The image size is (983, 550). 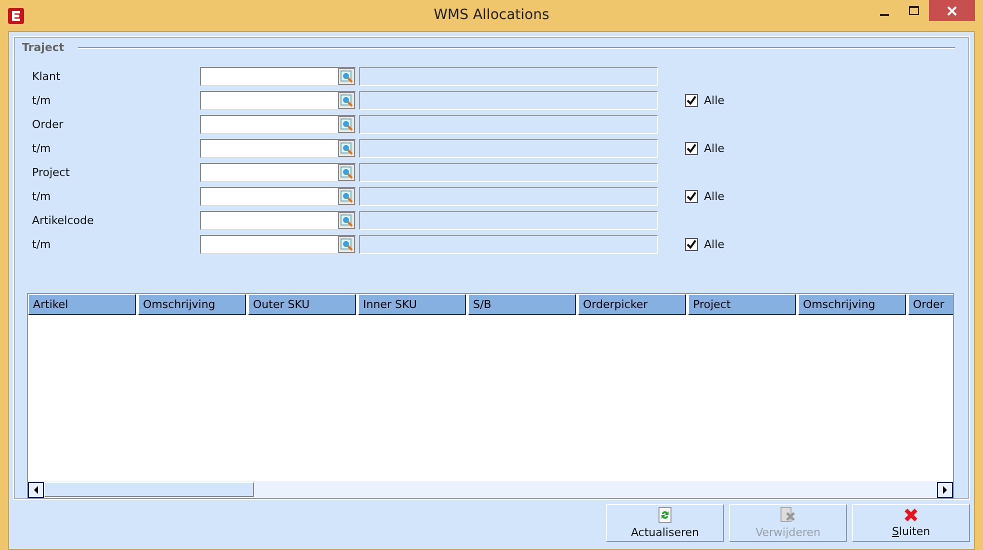 What do you see at coordinates (914, 11) in the screenshot?
I see `maximize-icon` at bounding box center [914, 11].